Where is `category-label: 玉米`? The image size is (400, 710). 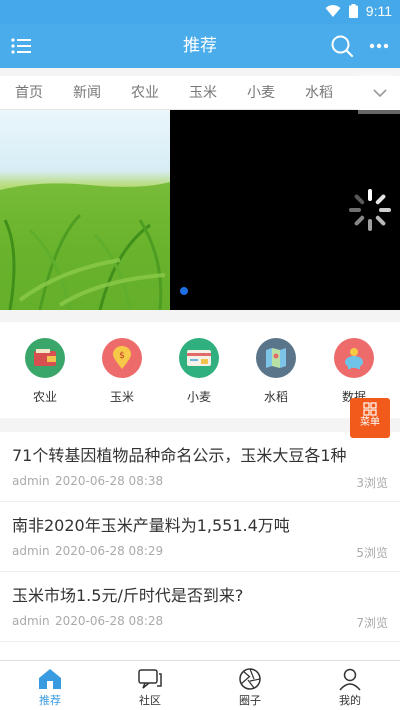
category-label: 玉米 is located at coordinates (121, 397).